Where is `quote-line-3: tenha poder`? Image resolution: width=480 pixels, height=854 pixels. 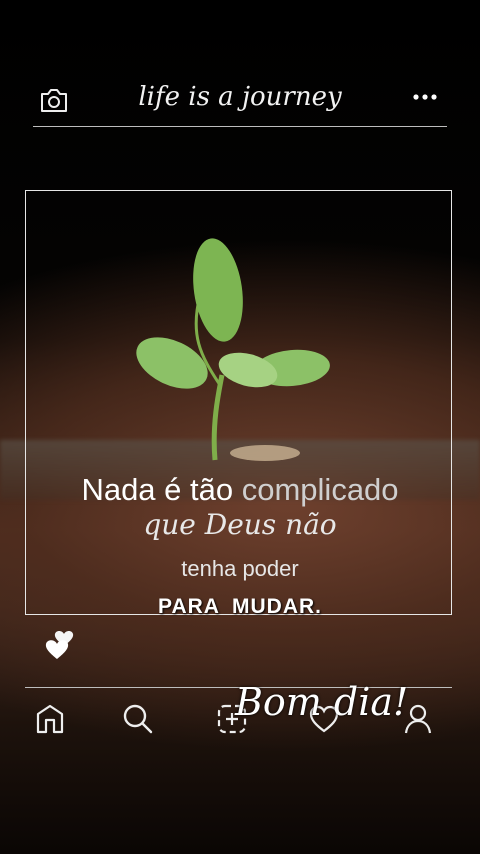
quote-line-3: tenha poder is located at coordinates (240, 568).